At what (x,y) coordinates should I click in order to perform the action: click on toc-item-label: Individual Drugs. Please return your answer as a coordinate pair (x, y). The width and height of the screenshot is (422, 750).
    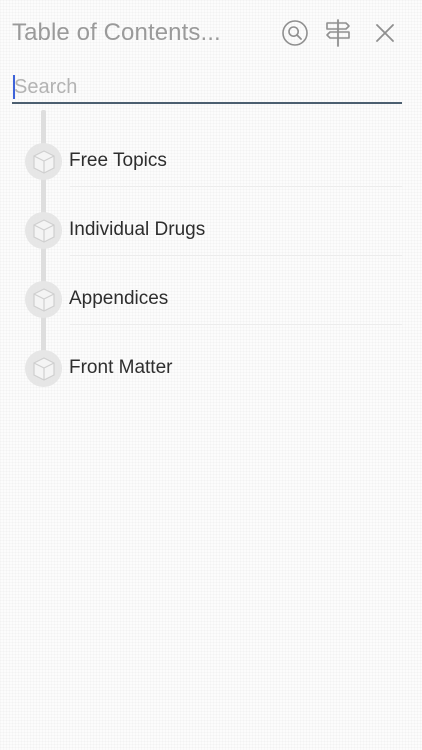
    Looking at the image, I should click on (137, 229).